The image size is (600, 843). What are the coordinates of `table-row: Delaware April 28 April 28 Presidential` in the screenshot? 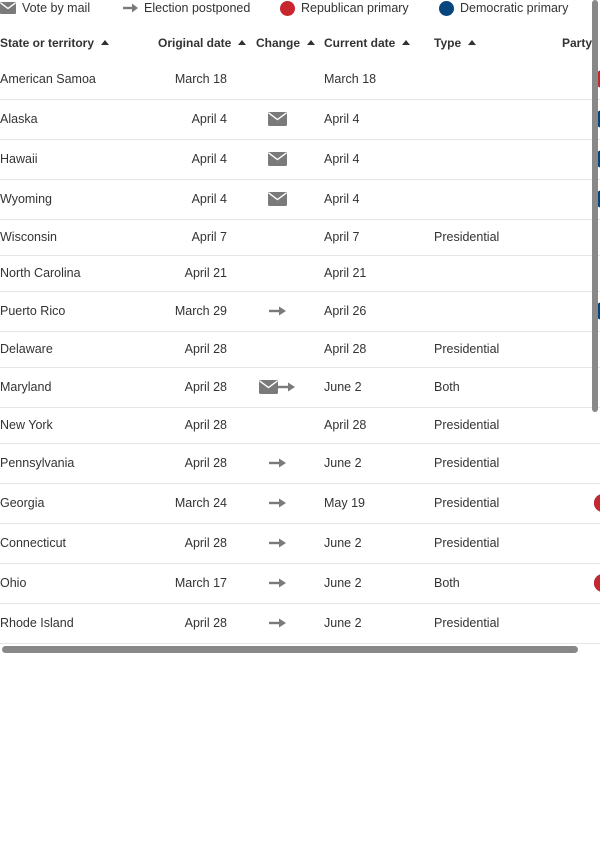 It's located at (300, 350).